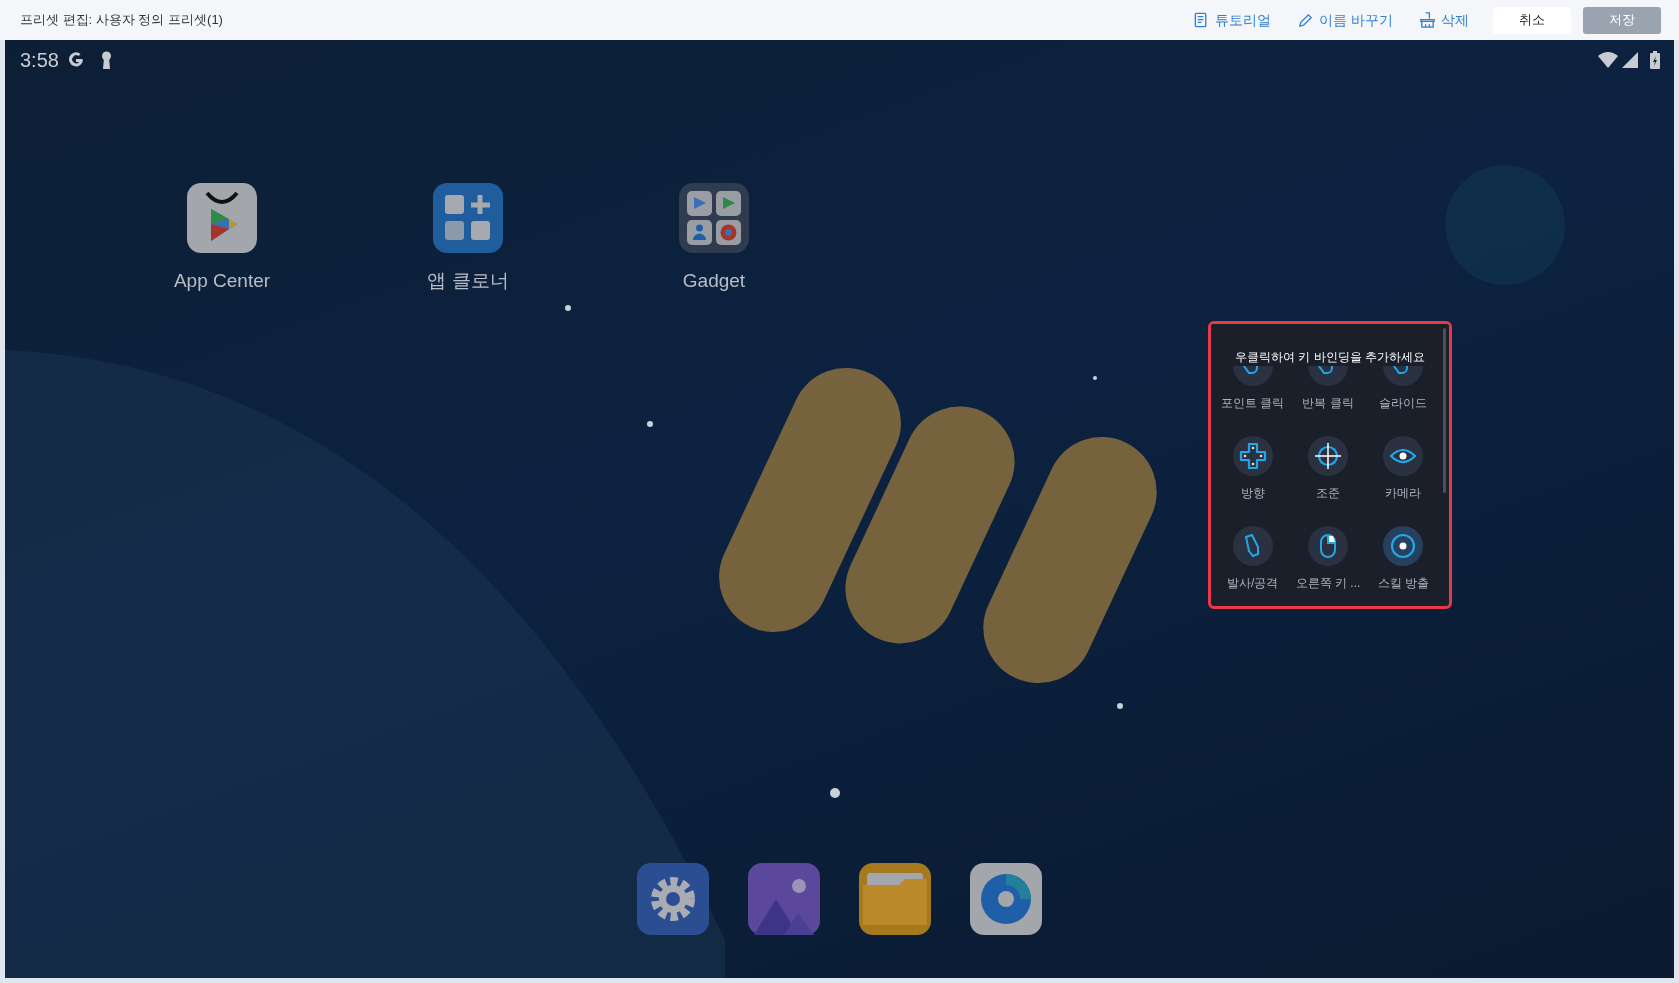 This screenshot has height=983, width=1679. I want to click on app-label: Gadget, so click(714, 281).